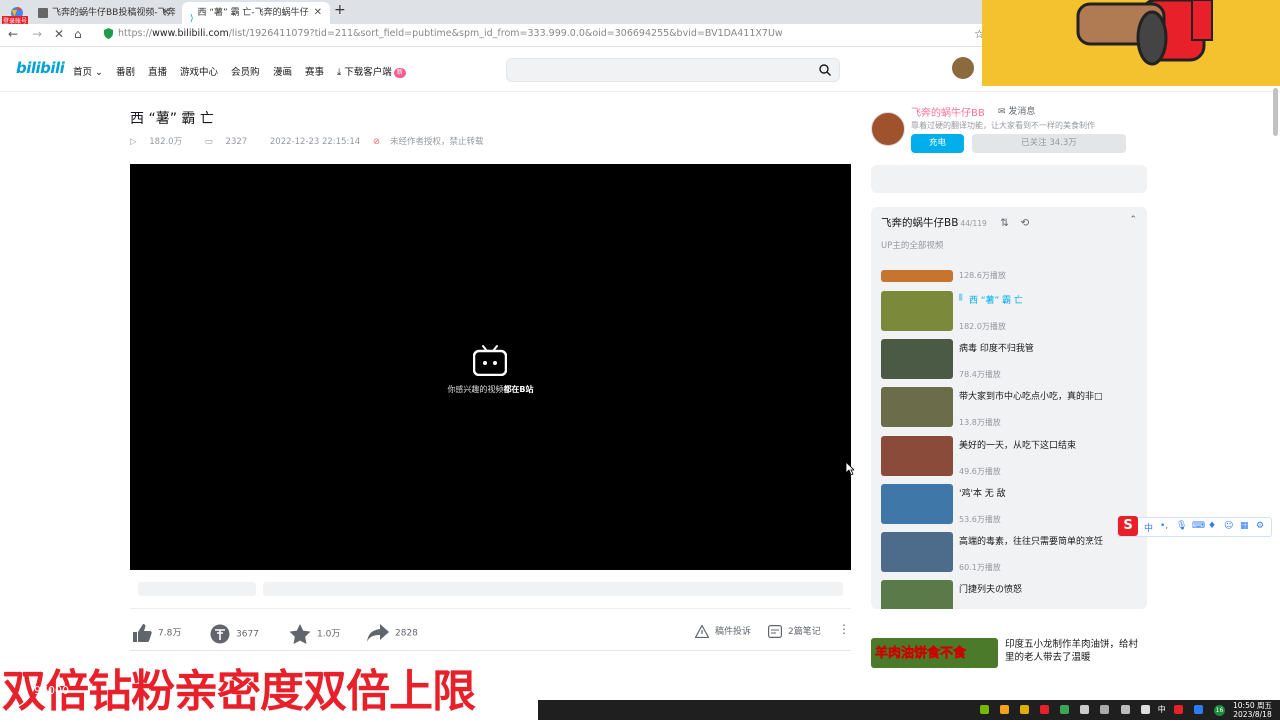 This screenshot has width=1280, height=722. What do you see at coordinates (490, 633) in the screenshot?
I see `video-toolbar: 7.8万 3677 1.0万 2828 稿件投诉 2篇笔记 ⋮` at bounding box center [490, 633].